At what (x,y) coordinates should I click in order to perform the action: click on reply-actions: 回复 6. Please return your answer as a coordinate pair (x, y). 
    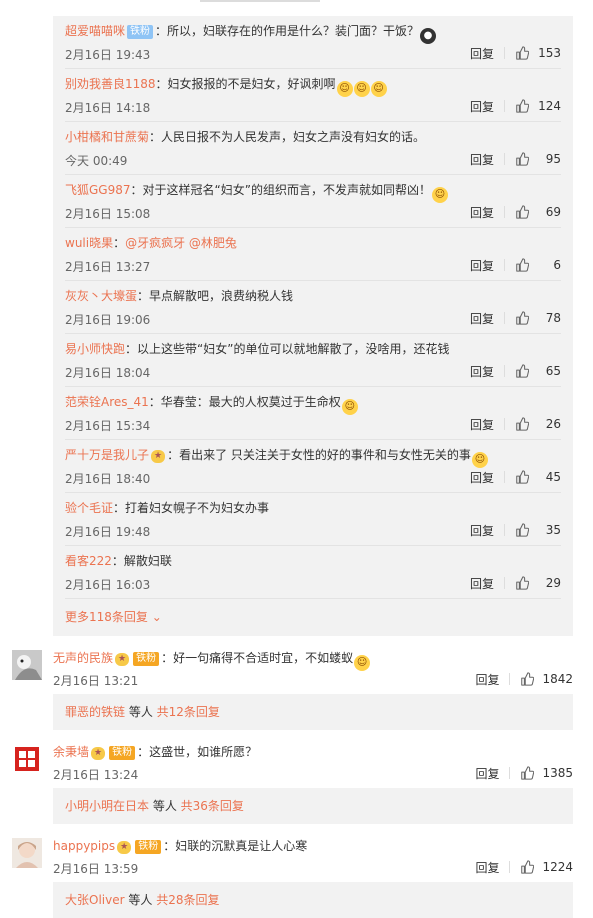
    Looking at the image, I should click on (515, 265).